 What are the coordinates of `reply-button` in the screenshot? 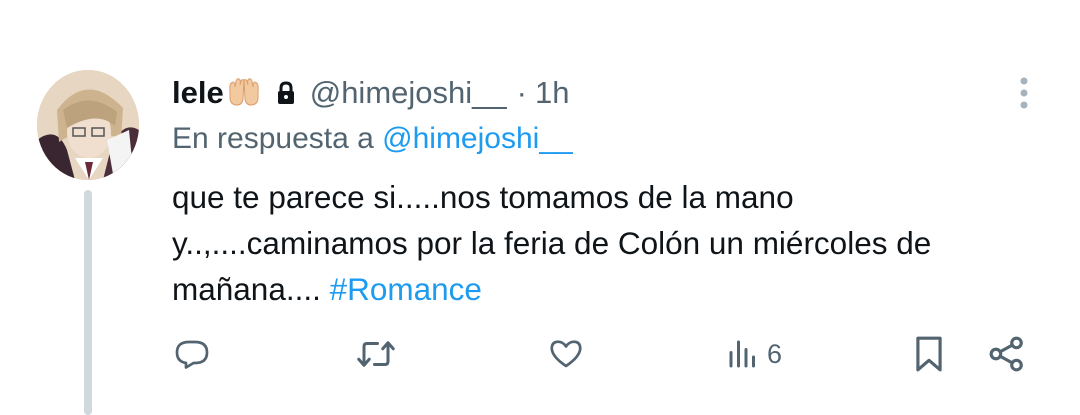 It's located at (192, 354).